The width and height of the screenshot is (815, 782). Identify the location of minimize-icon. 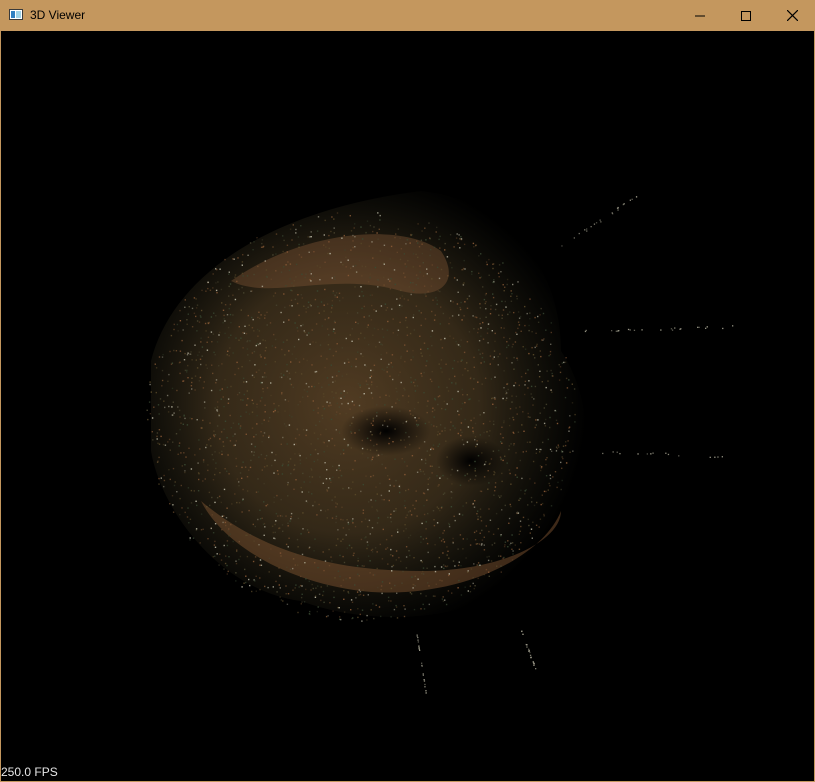
(700, 16).